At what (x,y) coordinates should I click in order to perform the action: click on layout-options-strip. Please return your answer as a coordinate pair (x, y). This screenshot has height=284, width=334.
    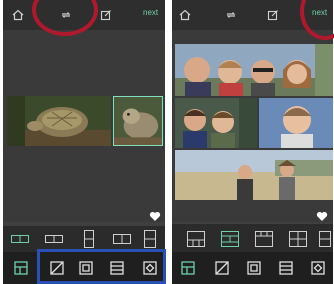
    Looking at the image, I should click on (252, 239).